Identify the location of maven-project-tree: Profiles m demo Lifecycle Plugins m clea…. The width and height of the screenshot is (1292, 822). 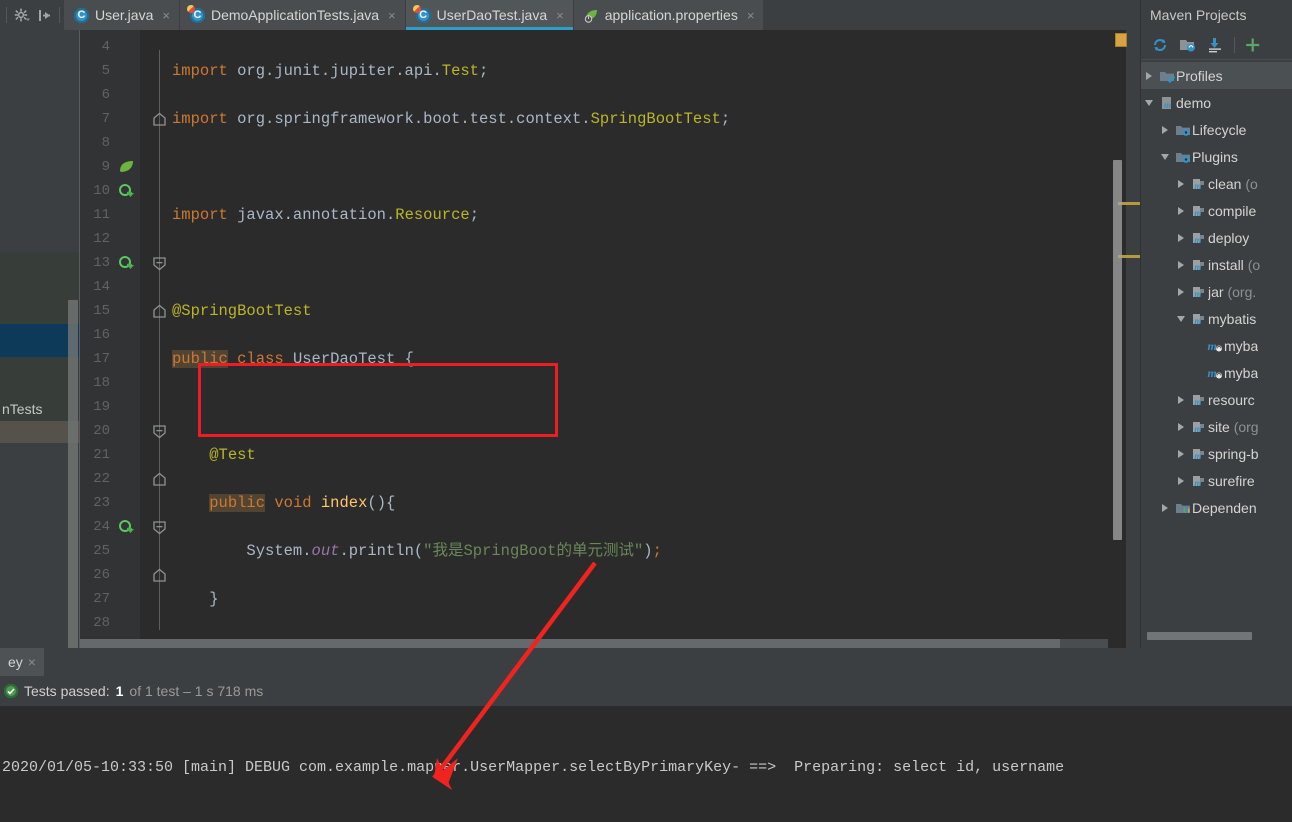
(1216, 290).